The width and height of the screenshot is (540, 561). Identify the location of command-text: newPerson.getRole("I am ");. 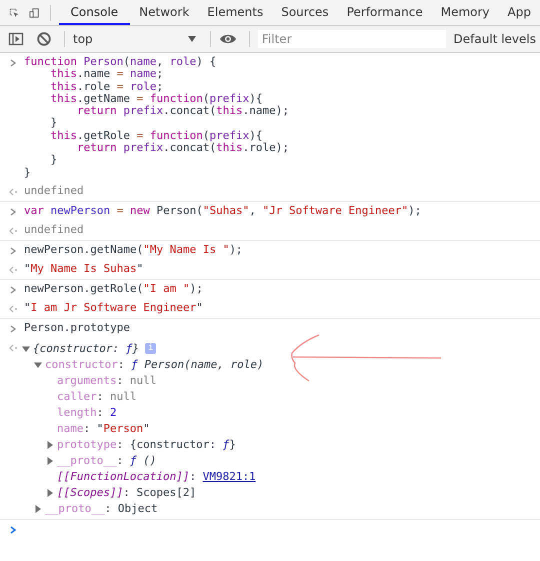
(113, 289).